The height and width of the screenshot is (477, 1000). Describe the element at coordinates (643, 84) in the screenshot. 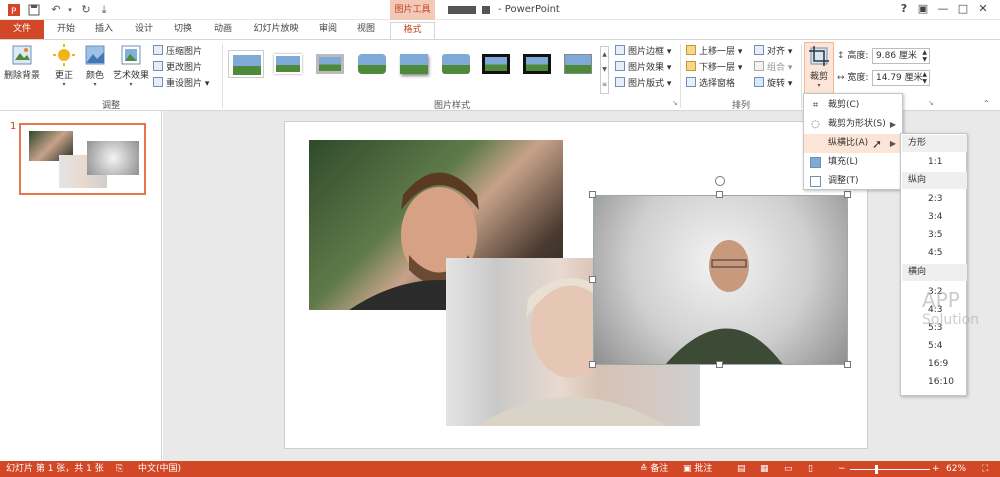

I see `picture-layout-button: 图片版式 ▾` at that location.